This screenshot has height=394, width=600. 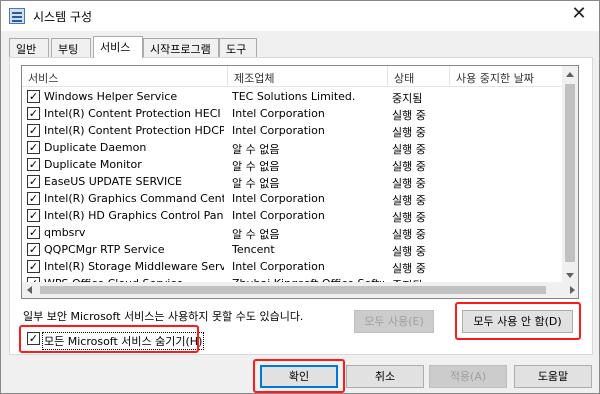 What do you see at coordinates (292, 249) in the screenshot?
I see `service-row: ✓ QQPCMgr RTP Service Tencent 실행 중` at bounding box center [292, 249].